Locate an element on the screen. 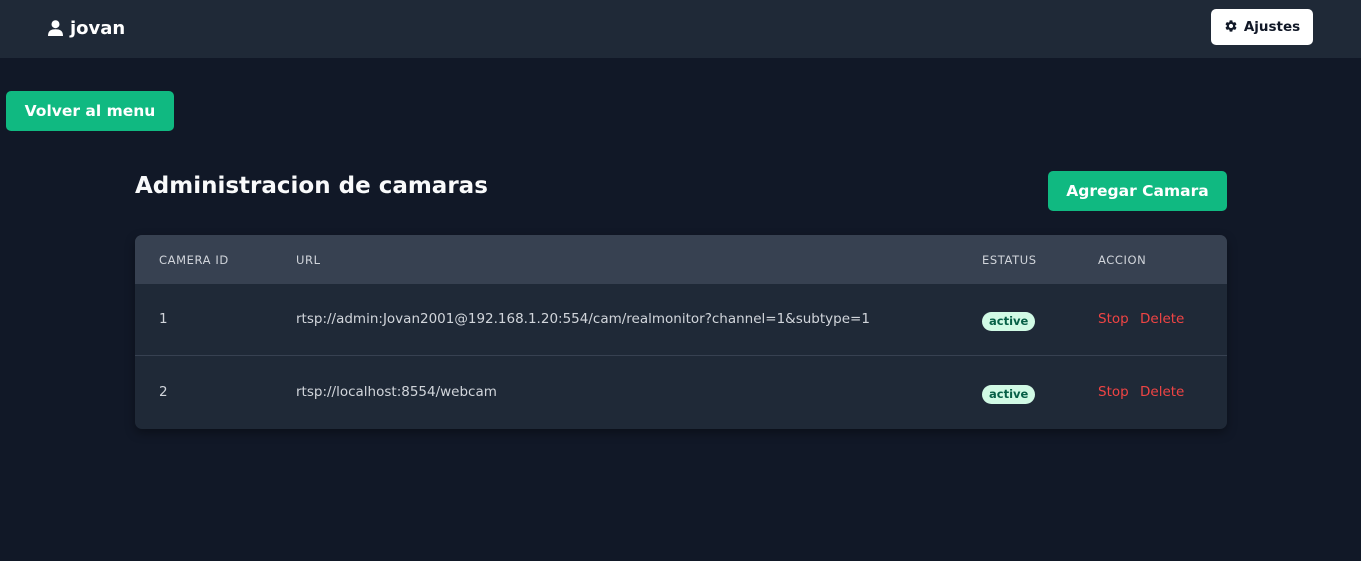 This screenshot has width=1361, height=561. column-header-url: URL is located at coordinates (308, 260).